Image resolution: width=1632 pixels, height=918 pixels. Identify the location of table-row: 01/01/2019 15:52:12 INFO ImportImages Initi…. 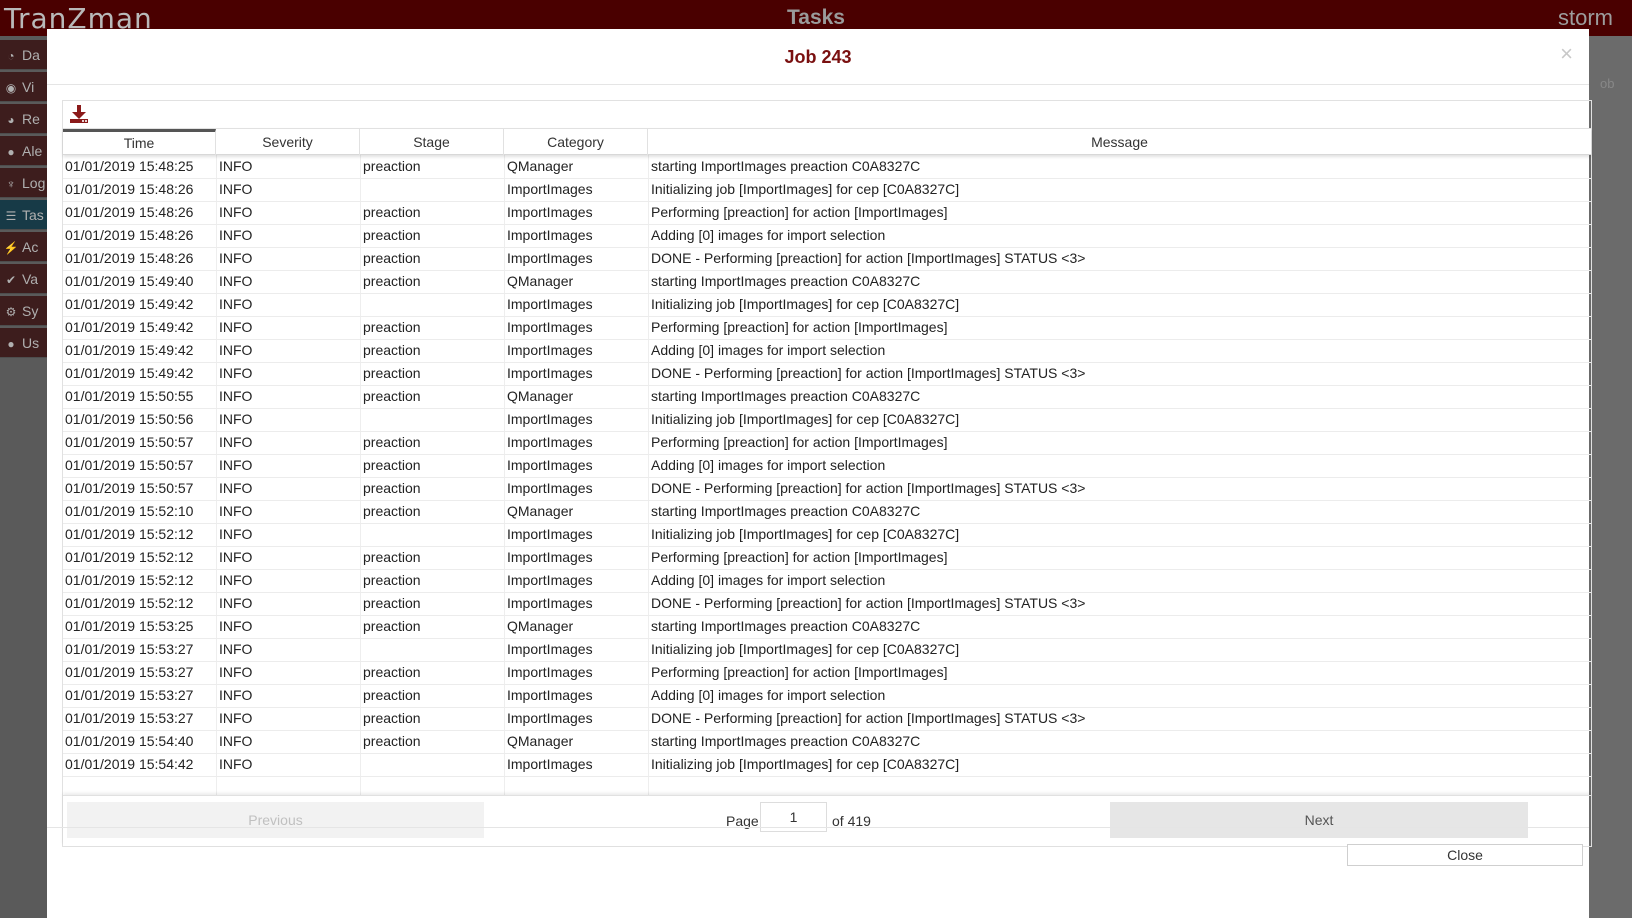
(827, 535).